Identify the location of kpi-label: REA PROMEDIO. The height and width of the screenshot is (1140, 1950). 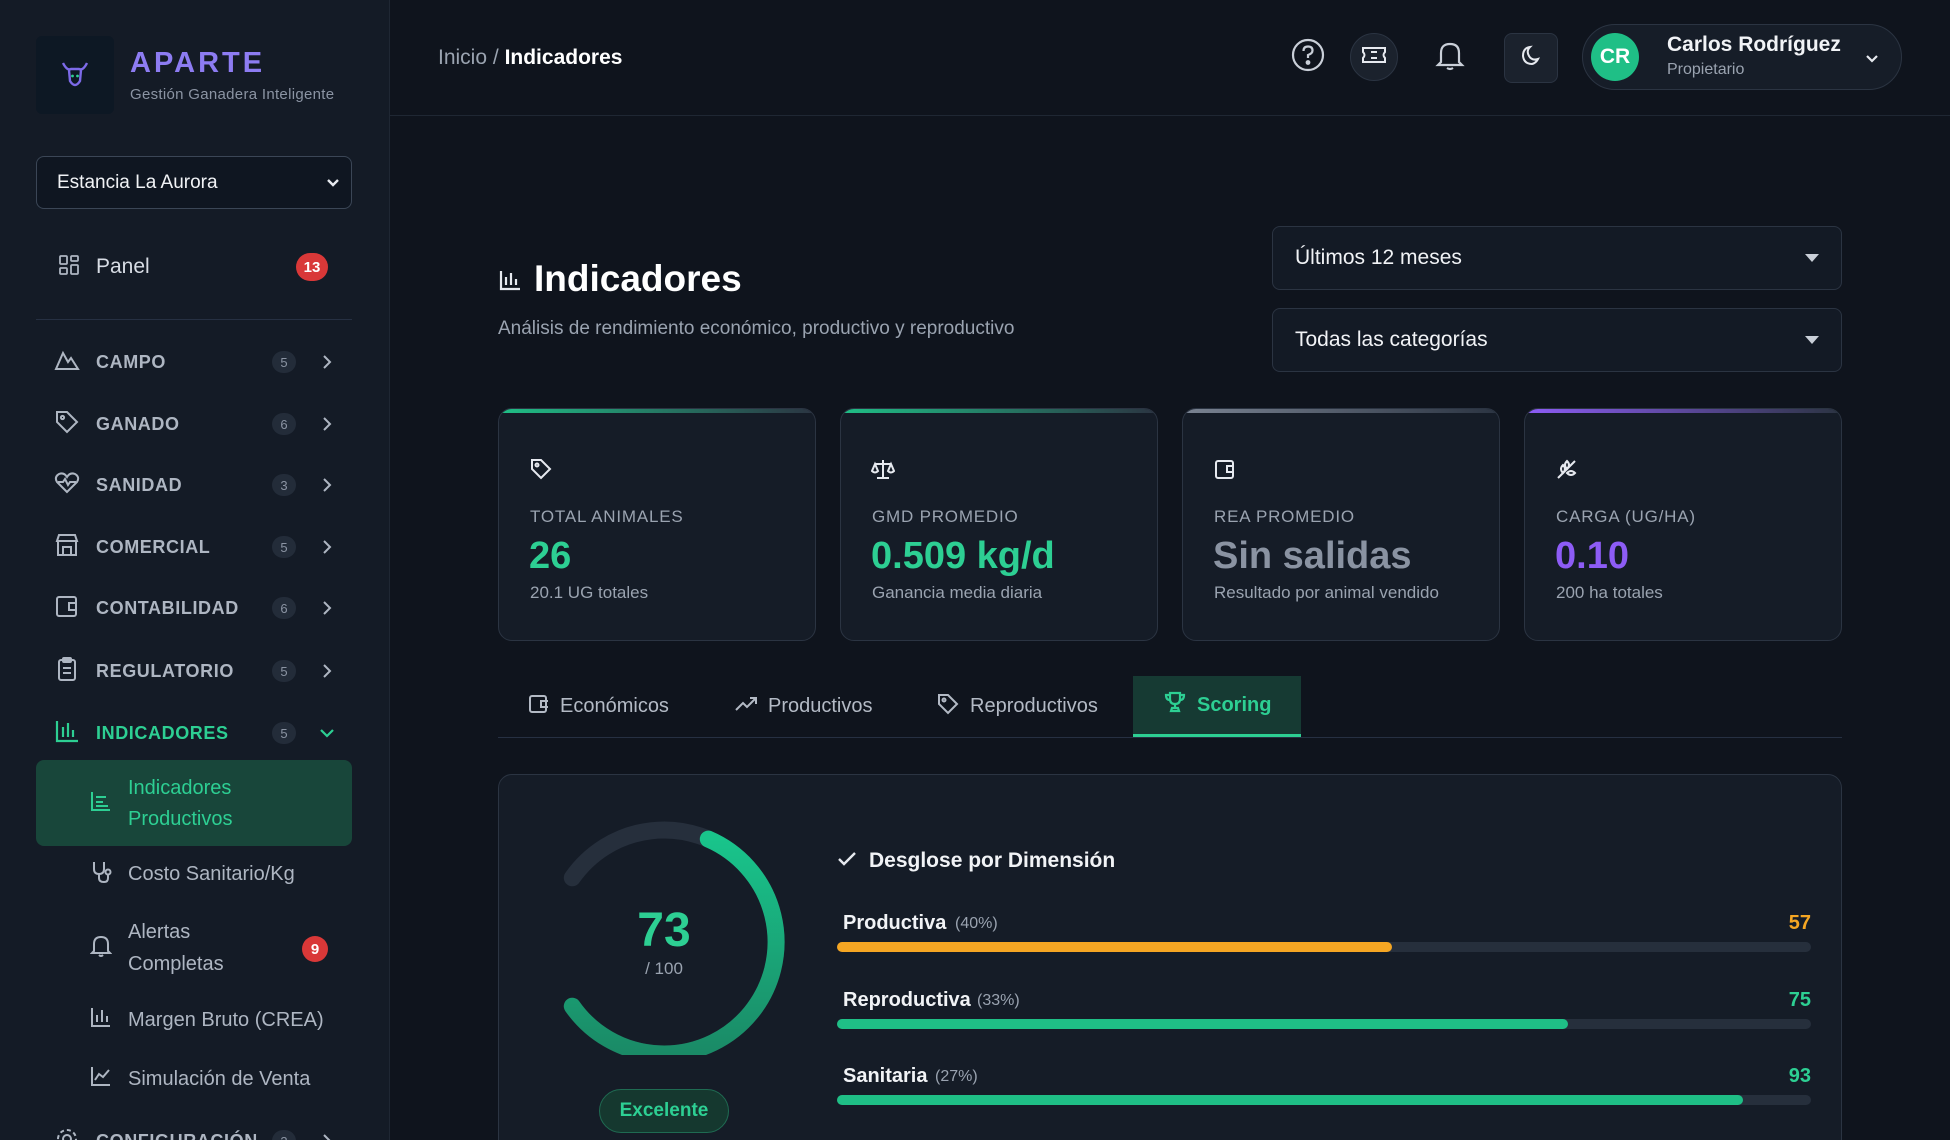
(1284, 516).